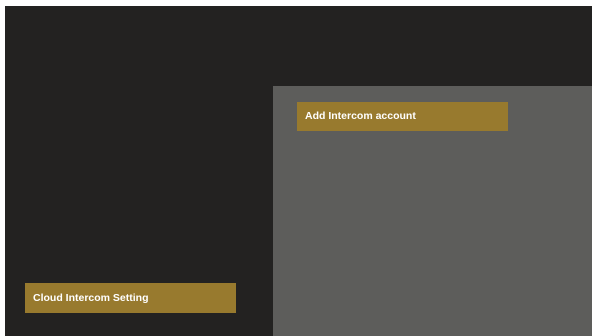 This screenshot has height=336, width=597. I want to click on cloud-intercom-setting-menu-item: Cloud Intercom Setting, so click(130, 298).